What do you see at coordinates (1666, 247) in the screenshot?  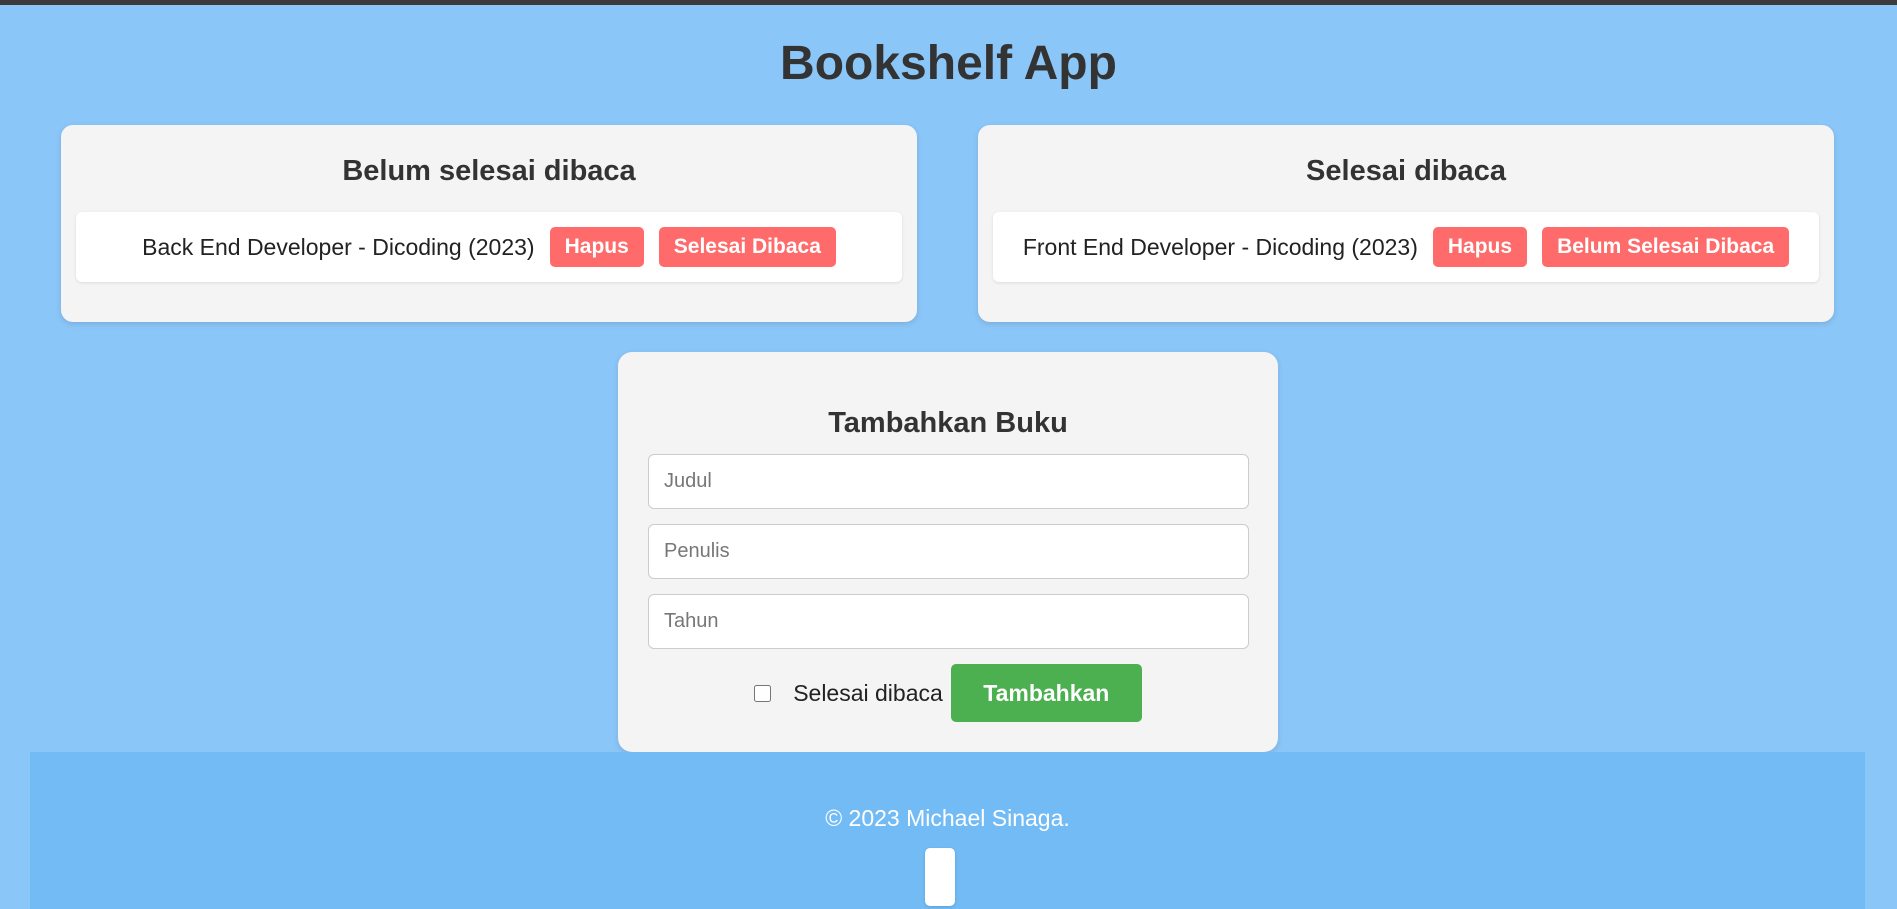 I see `mark-incomplete-button: Belum Selesai Dibaca` at bounding box center [1666, 247].